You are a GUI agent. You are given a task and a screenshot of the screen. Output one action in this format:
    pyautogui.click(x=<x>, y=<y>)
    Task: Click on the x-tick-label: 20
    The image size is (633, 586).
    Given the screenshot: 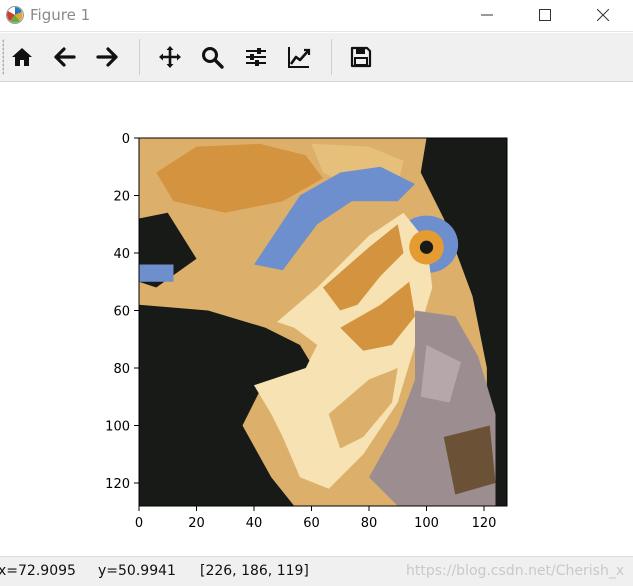 What is the action you would take?
    pyautogui.click(x=196, y=523)
    